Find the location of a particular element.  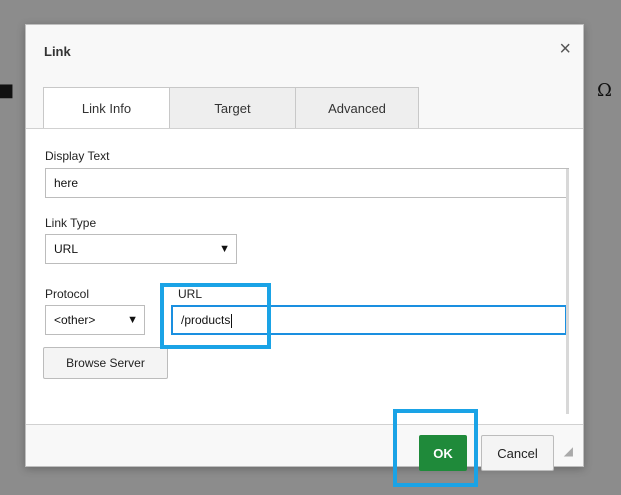

protocol-value: <other> is located at coordinates (75, 320).